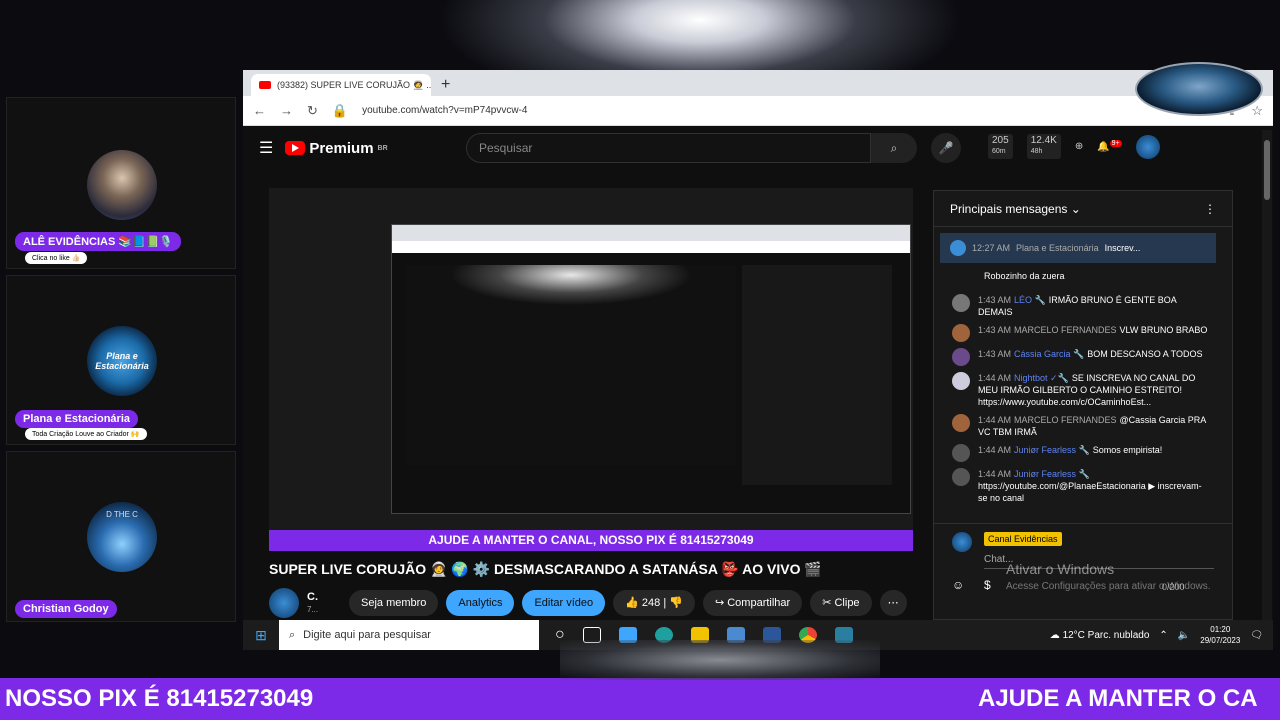 Image resolution: width=1280 pixels, height=720 pixels. What do you see at coordinates (1210, 209) in the screenshot?
I see `chat-menu-icon: ⋮` at bounding box center [1210, 209].